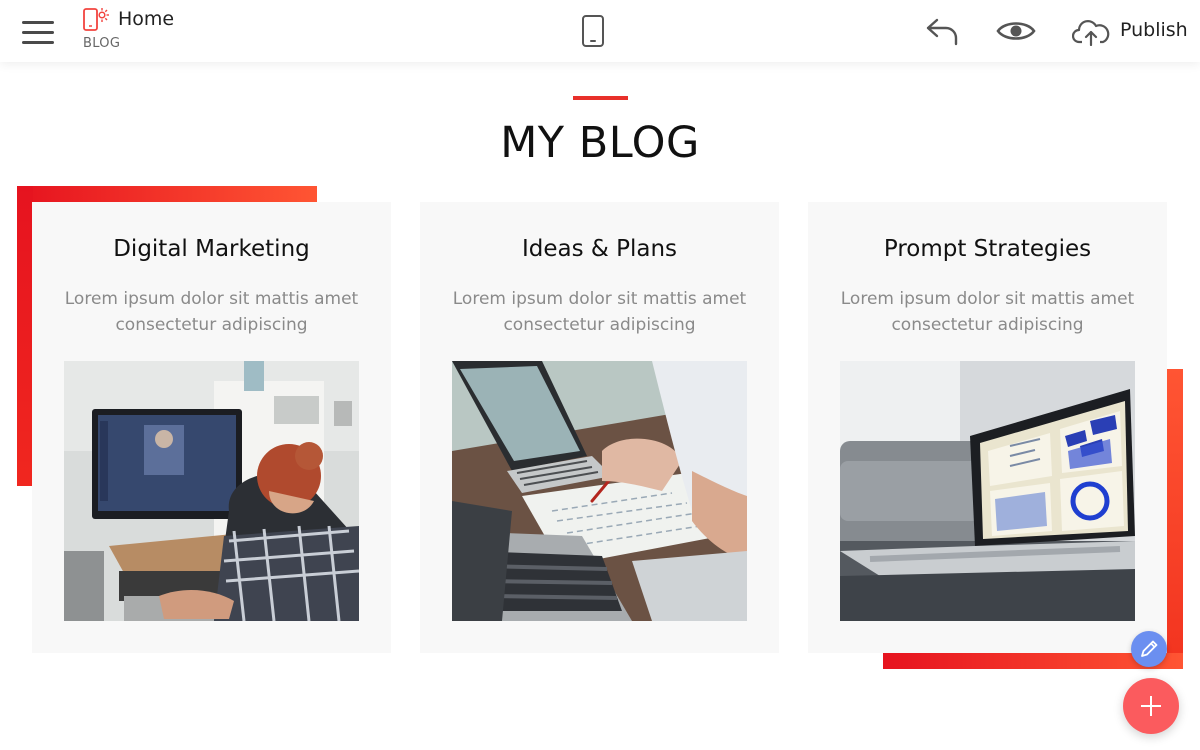 Image resolution: width=1200 pixels, height=750 pixels. I want to click on photo-laptops-and-notes, so click(599, 491).